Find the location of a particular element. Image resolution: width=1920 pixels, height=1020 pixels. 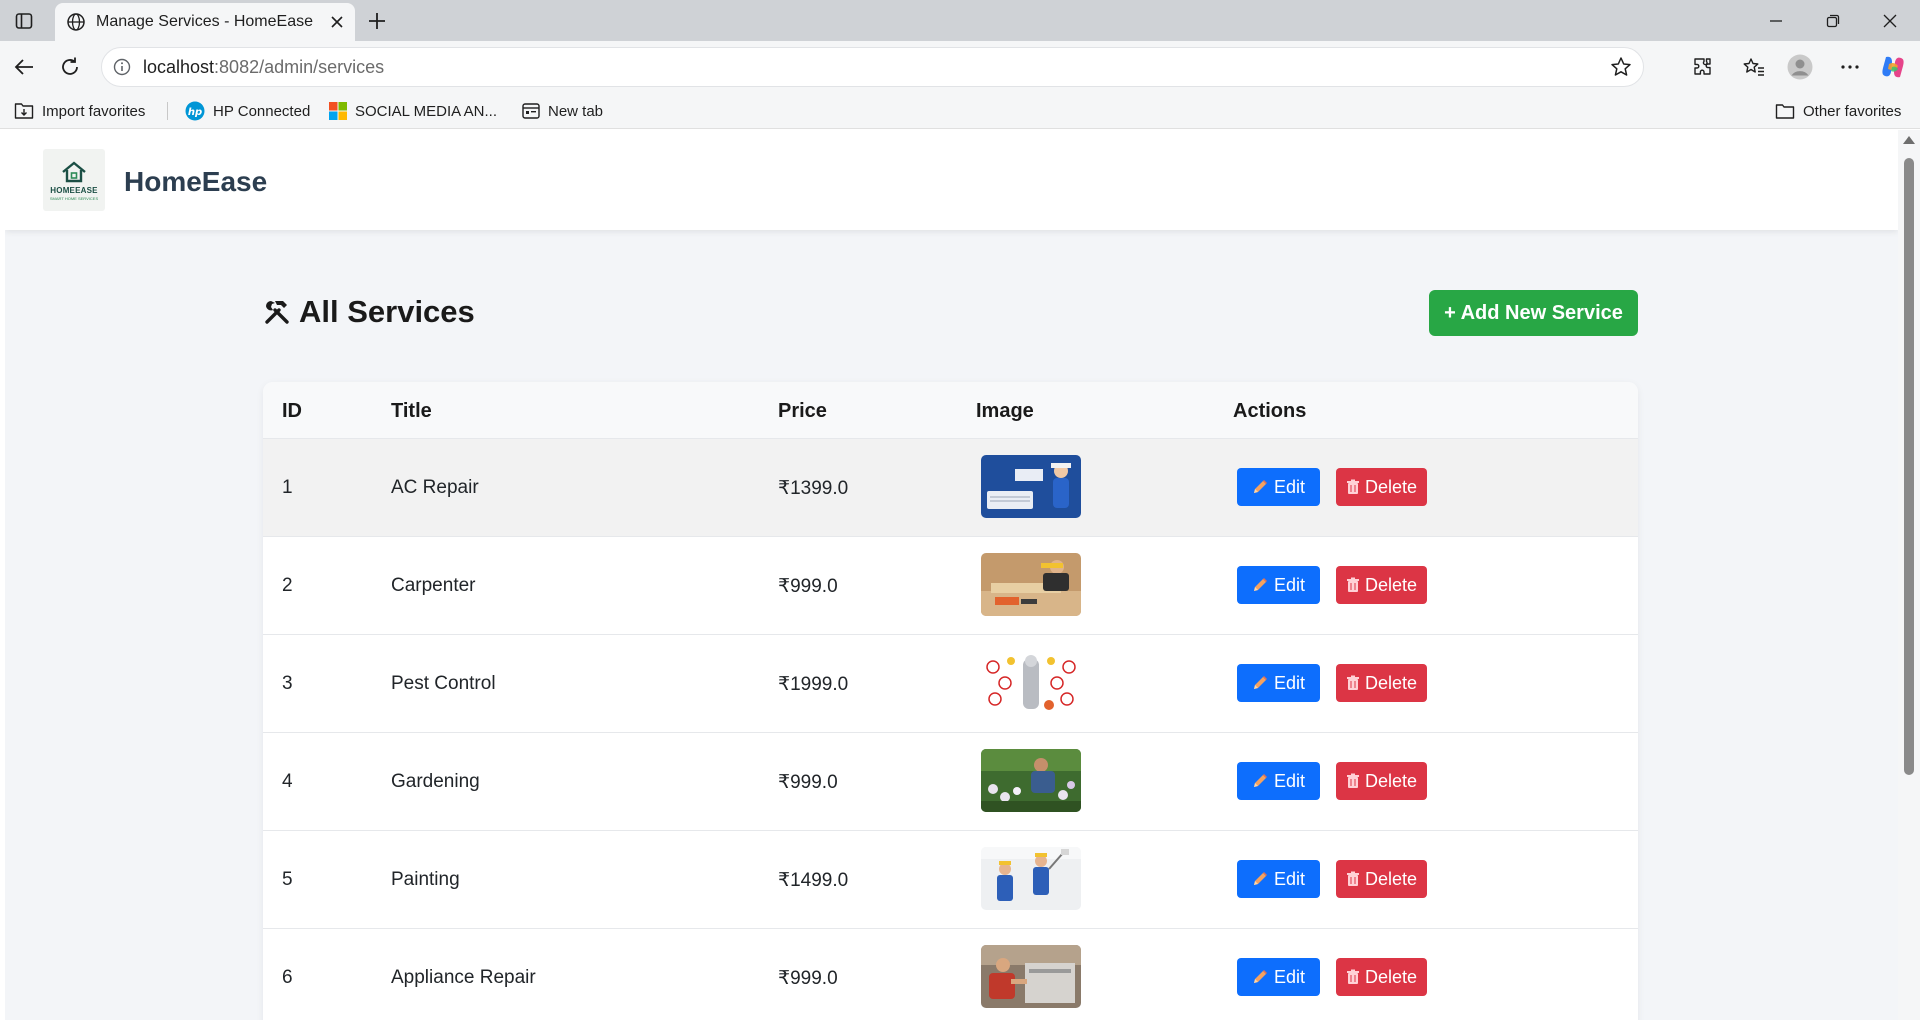

brand-name: HomeEase is located at coordinates (195, 182).